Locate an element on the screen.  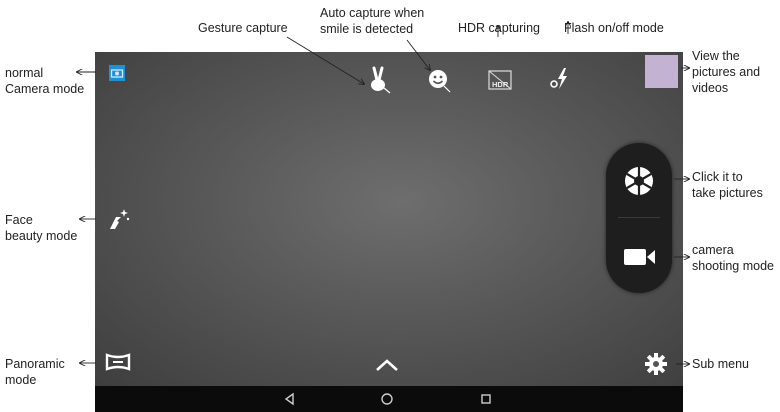
label-smile-capture-line2: smile is detected is located at coordinates (367, 29).